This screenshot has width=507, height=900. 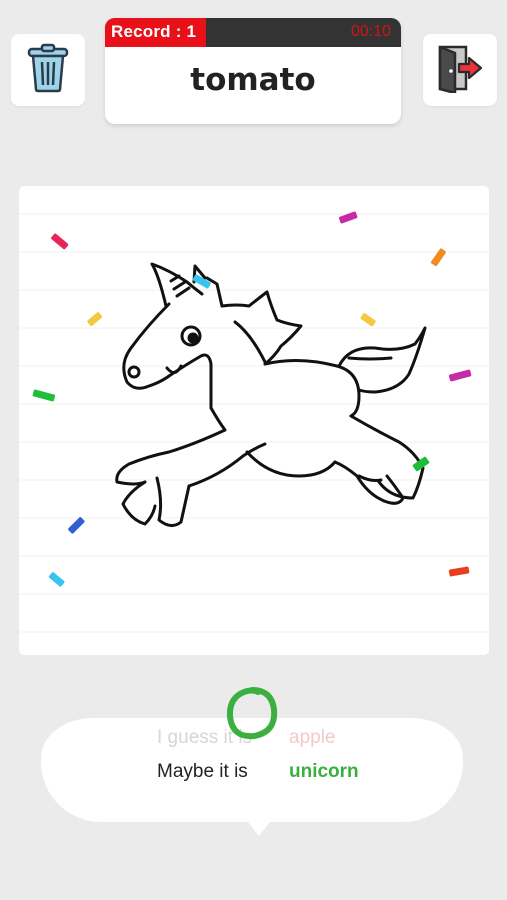 I want to click on word-card: Record : 1 00:10 tomato, so click(x=253, y=71).